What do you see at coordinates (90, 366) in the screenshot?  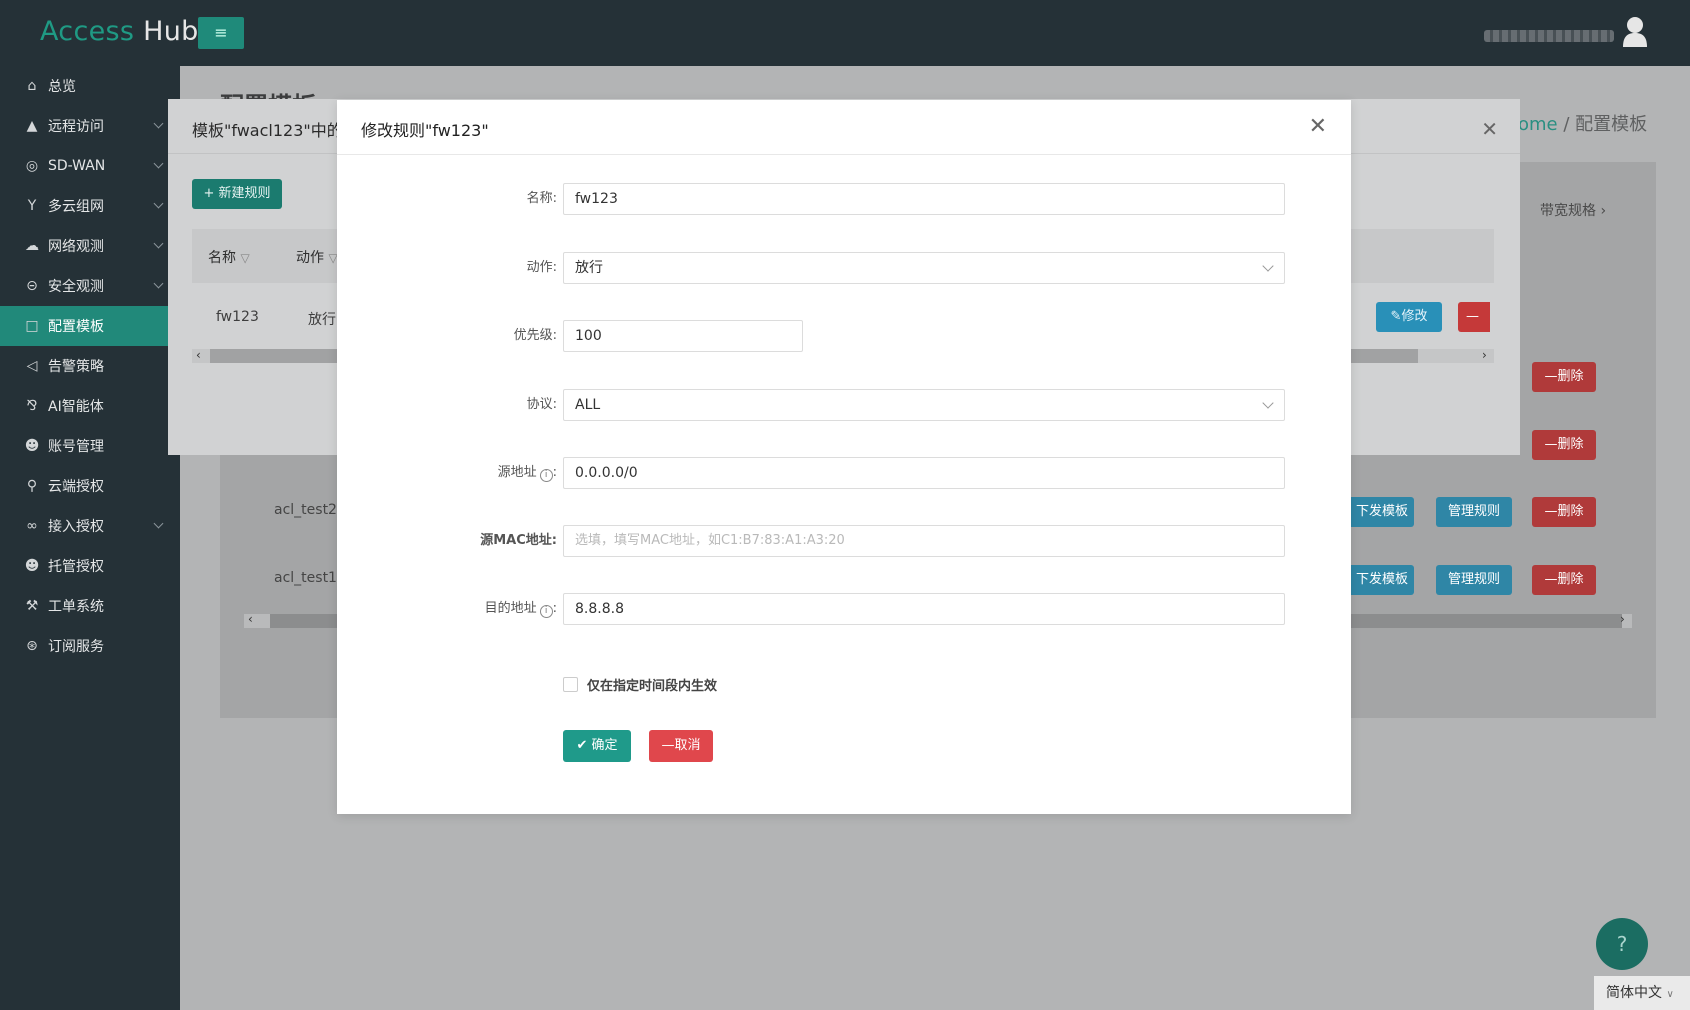 I see `sidebar-item-alert-policy: ◁ 告警策略` at bounding box center [90, 366].